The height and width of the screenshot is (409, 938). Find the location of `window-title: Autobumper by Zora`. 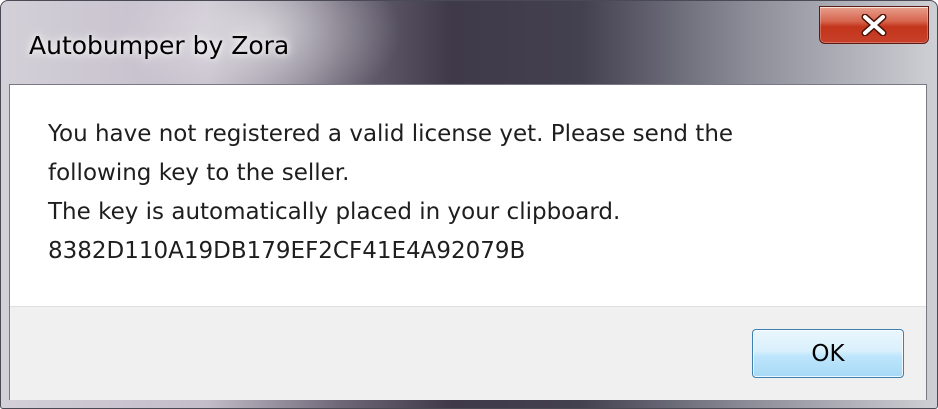

window-title: Autobumper by Zora is located at coordinates (159, 45).